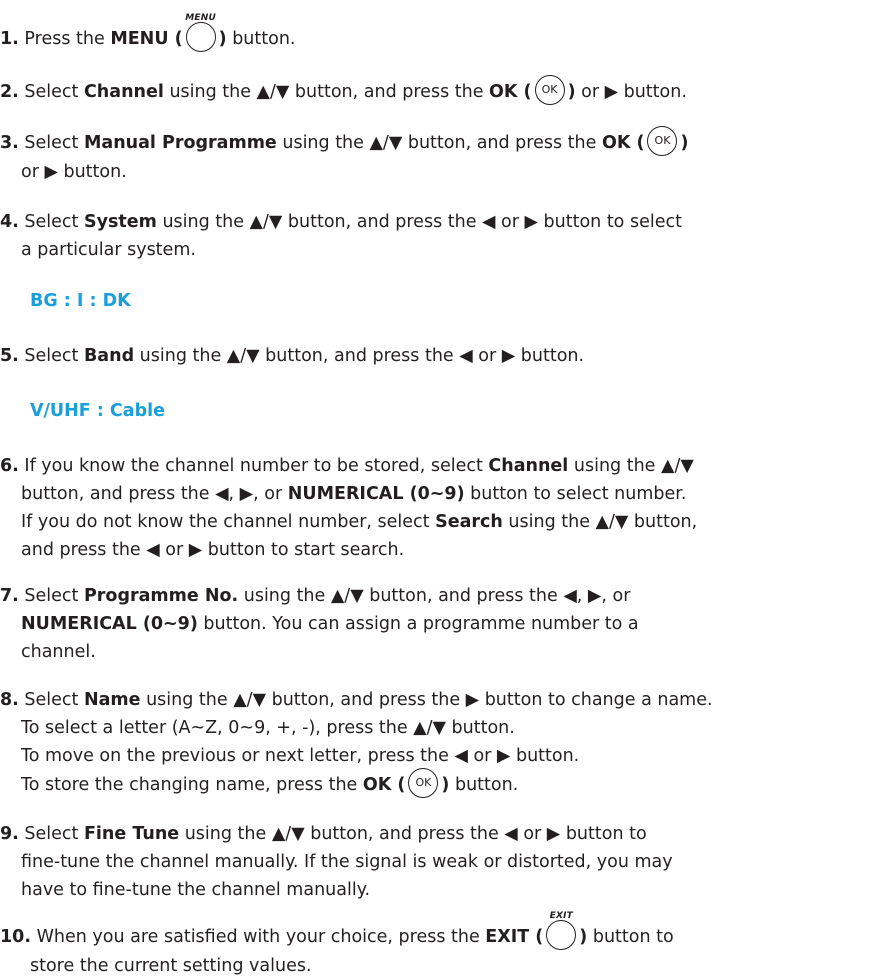  Describe the element at coordinates (9, 143) in the screenshot. I see `step-number: 3.` at that location.